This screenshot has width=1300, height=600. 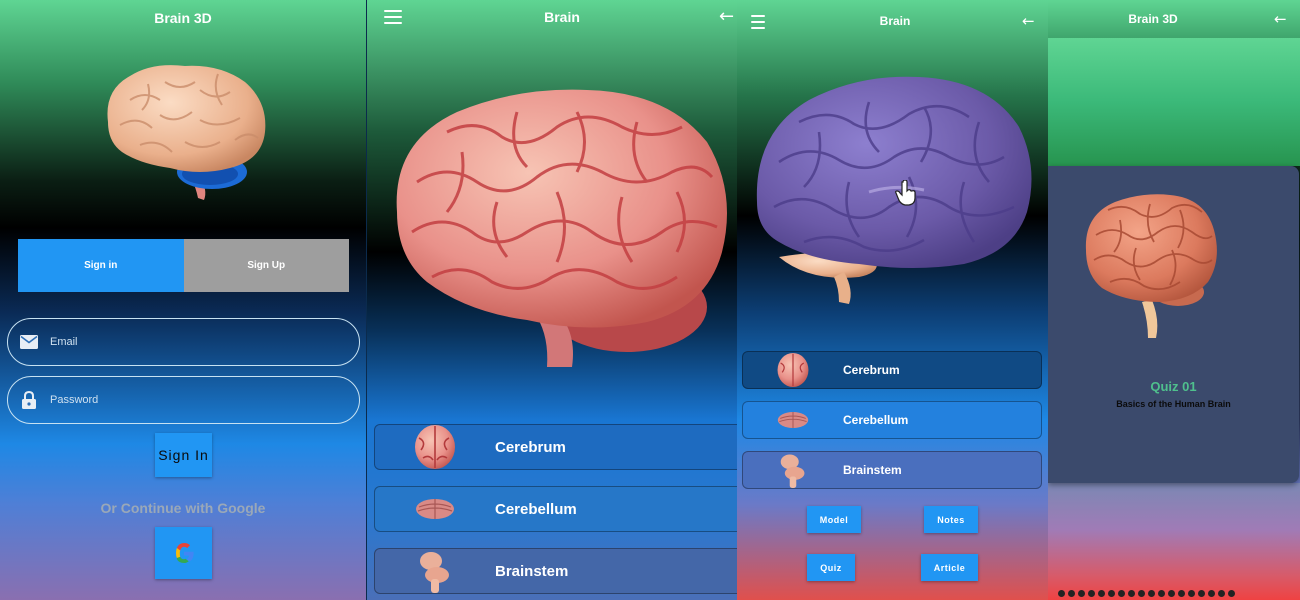 What do you see at coordinates (949, 567) in the screenshot?
I see `article-button: Article` at bounding box center [949, 567].